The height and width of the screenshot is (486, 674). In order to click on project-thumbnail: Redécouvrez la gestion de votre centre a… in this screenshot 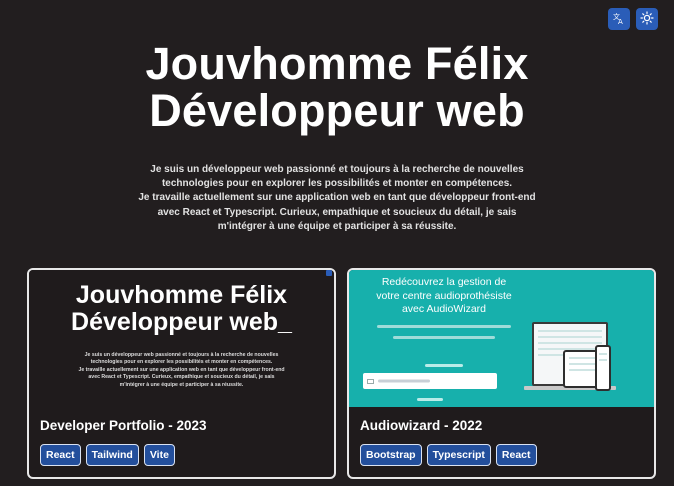, I will do `click(501, 338)`.